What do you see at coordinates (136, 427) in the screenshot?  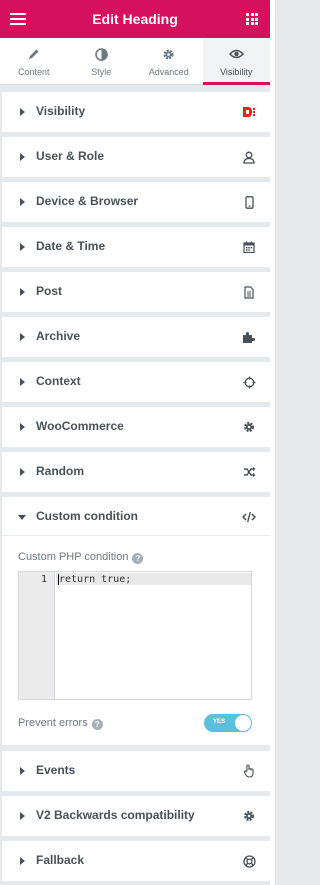 I see `section-woocommerce: WooCommerce` at bounding box center [136, 427].